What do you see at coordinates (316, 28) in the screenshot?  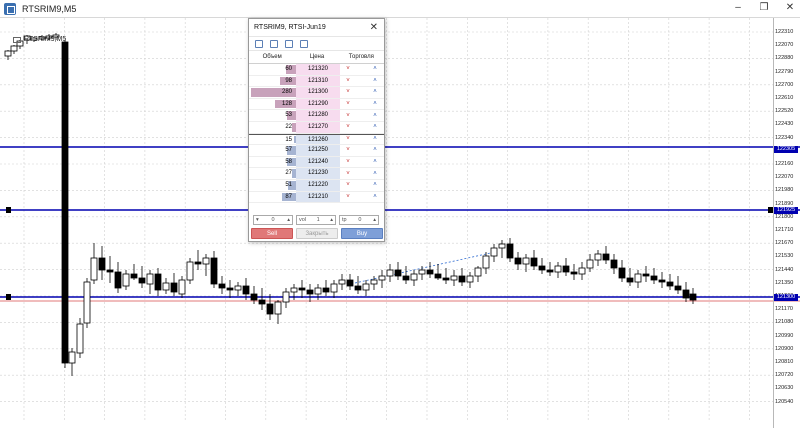 I see `dom-titlebar: RTSRIM9, RTSI-Jun19 ✕` at bounding box center [316, 28].